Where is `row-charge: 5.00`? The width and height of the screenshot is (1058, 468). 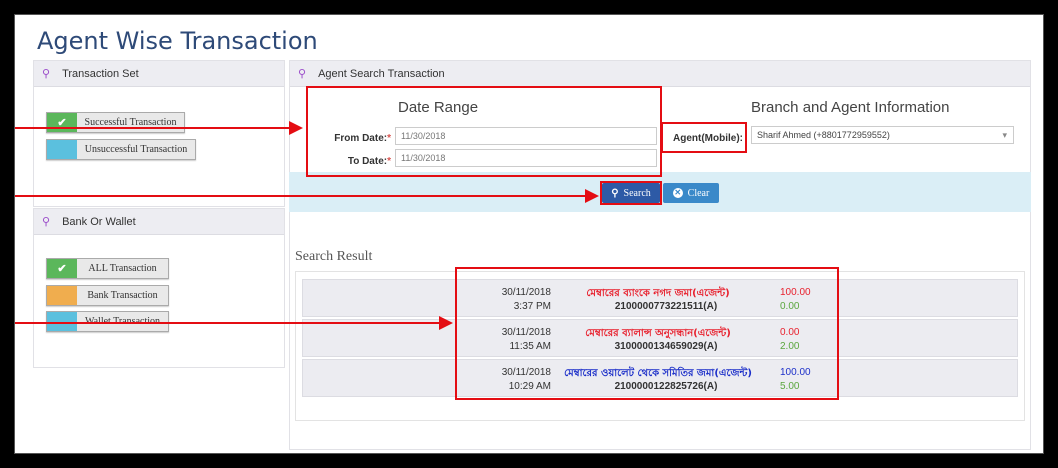
row-charge: 5.00 is located at coordinates (790, 386).